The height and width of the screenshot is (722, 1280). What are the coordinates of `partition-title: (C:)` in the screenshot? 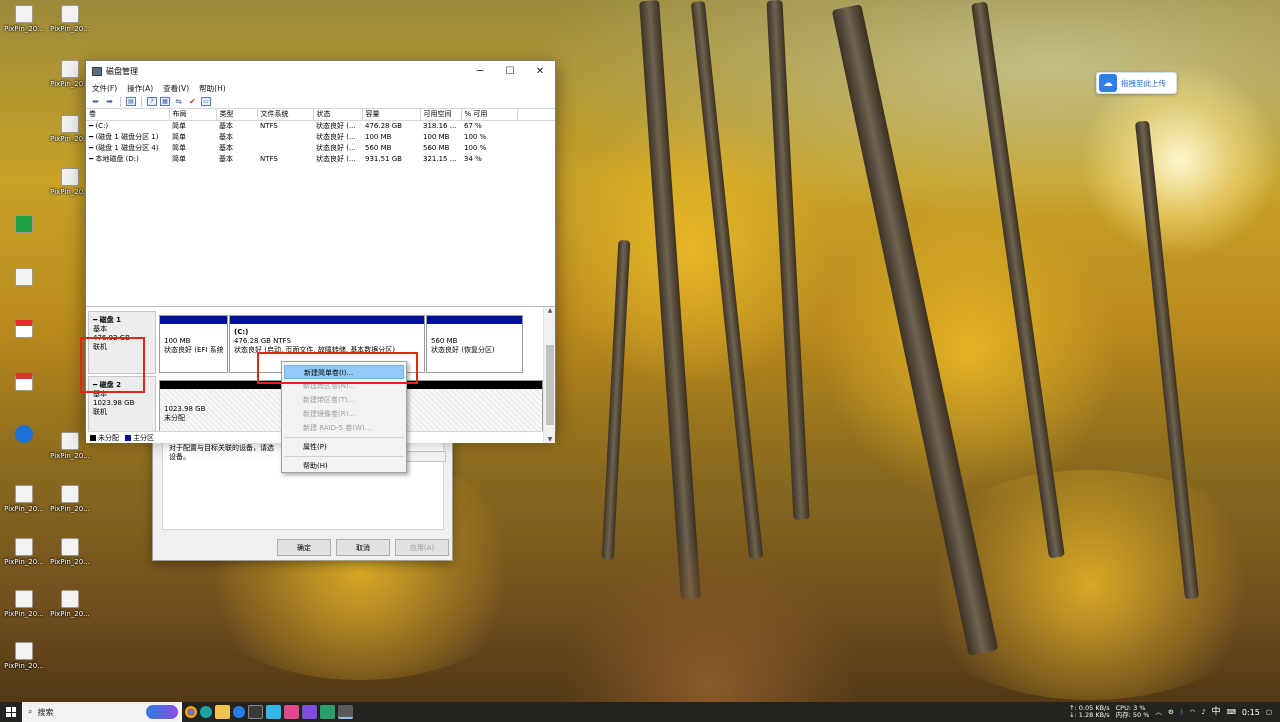 It's located at (241, 332).